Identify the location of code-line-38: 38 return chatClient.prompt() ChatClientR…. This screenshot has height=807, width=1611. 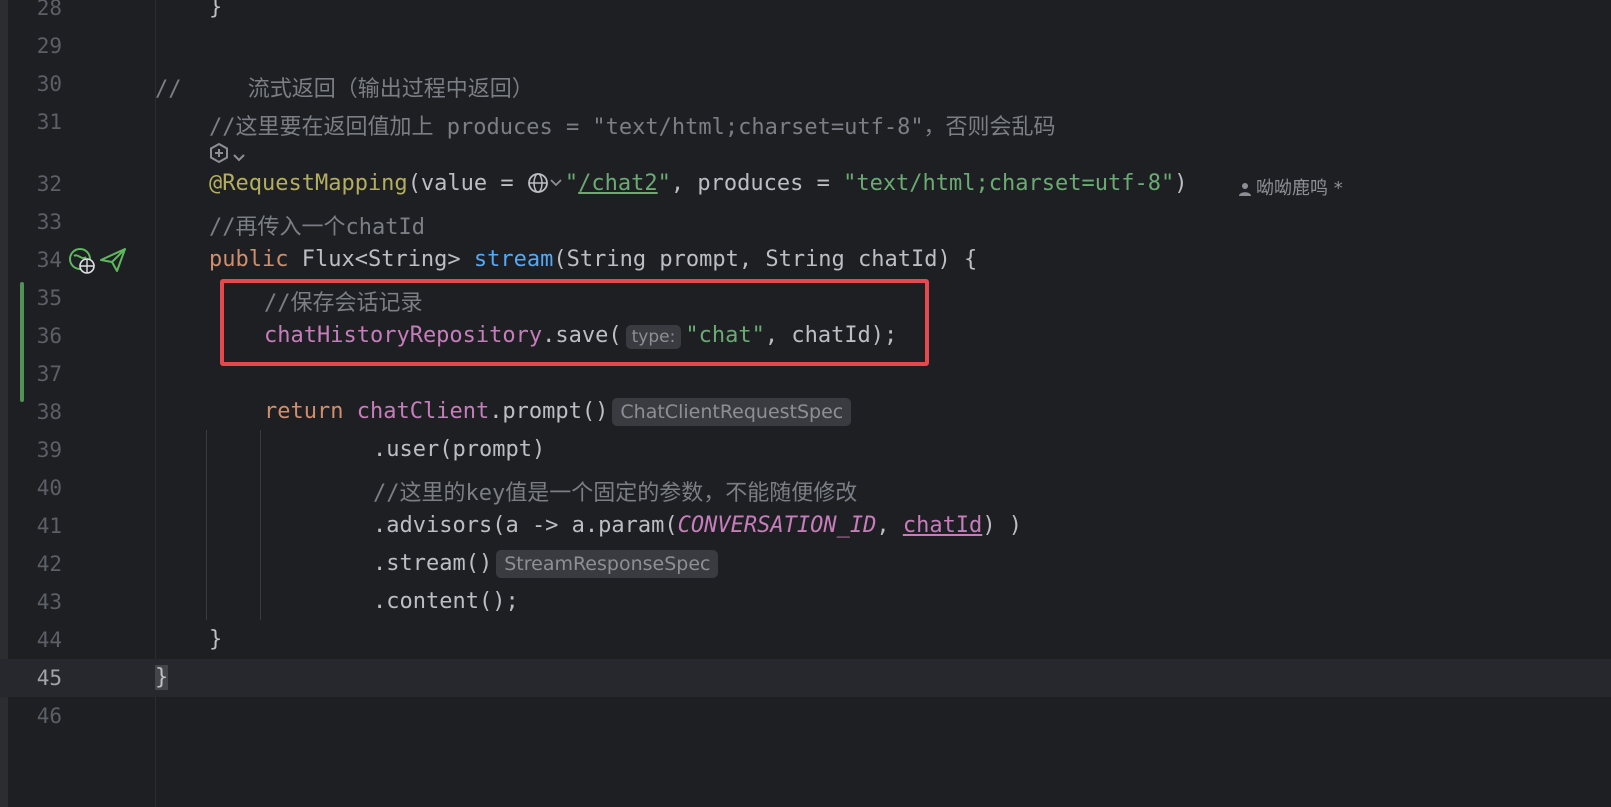
(805, 412).